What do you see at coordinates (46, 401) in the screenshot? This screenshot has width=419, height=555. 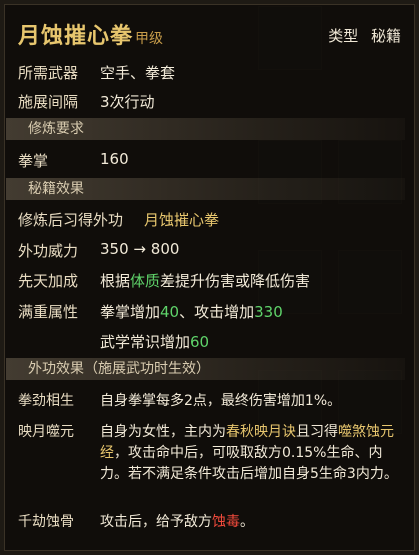 I see `external-effect-1-label: 拳劲相生` at bounding box center [46, 401].